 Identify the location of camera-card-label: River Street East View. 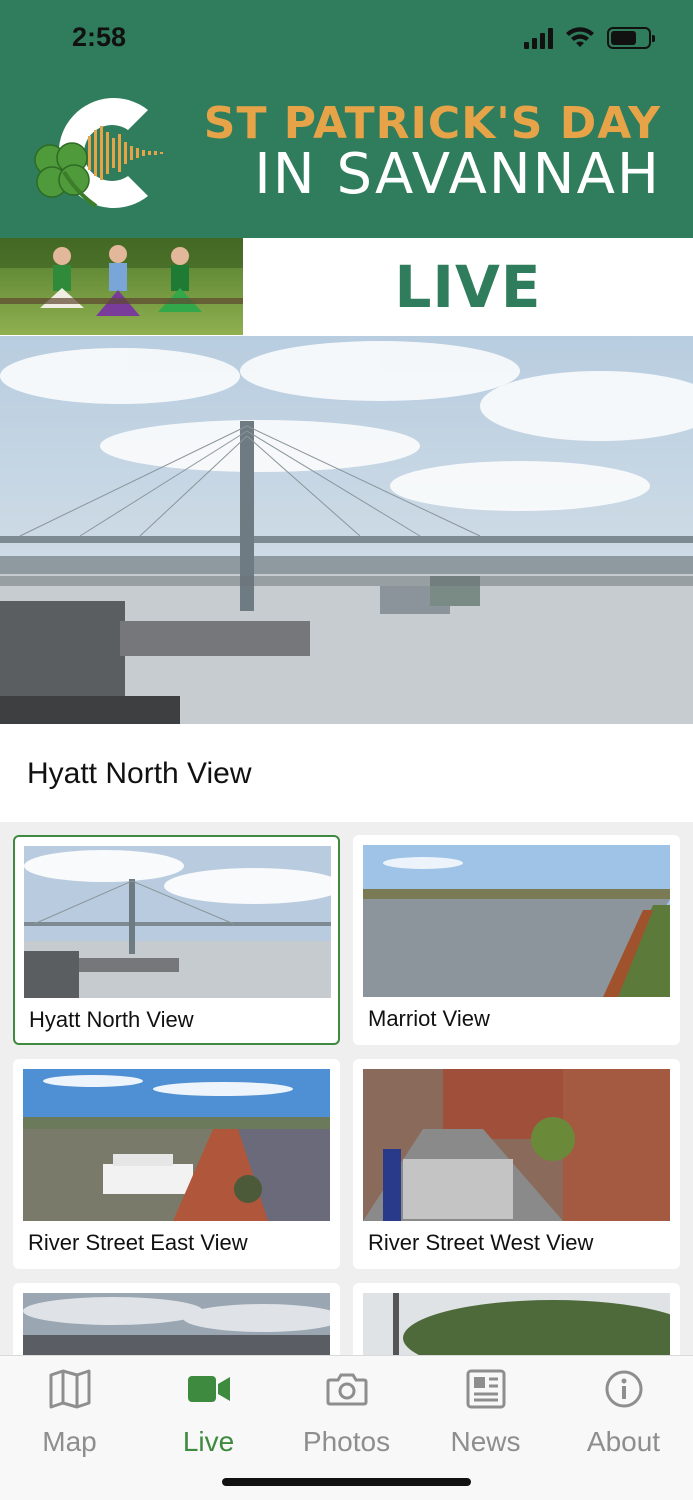
(138, 1242).